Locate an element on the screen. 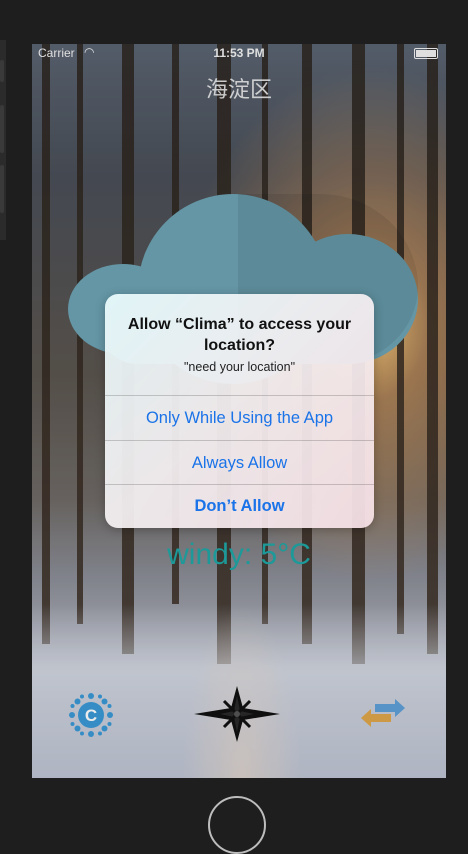  dont-allow-button: Don’t Allow is located at coordinates (239, 506).